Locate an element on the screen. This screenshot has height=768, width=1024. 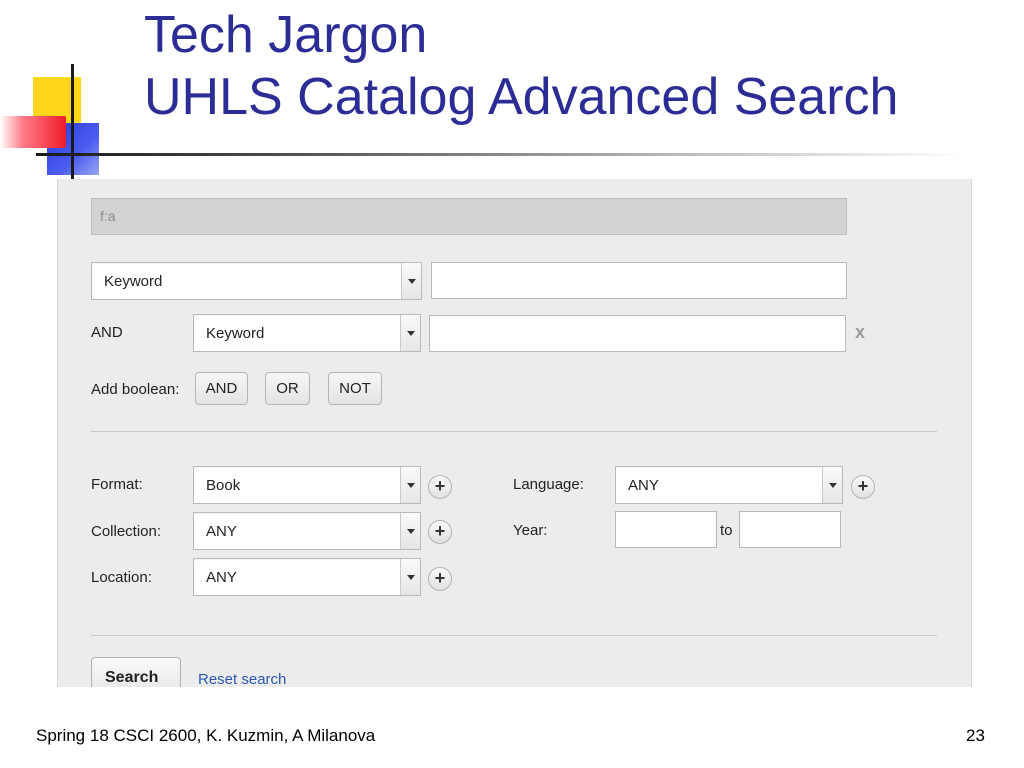
collection-select: ANY is located at coordinates (307, 531).